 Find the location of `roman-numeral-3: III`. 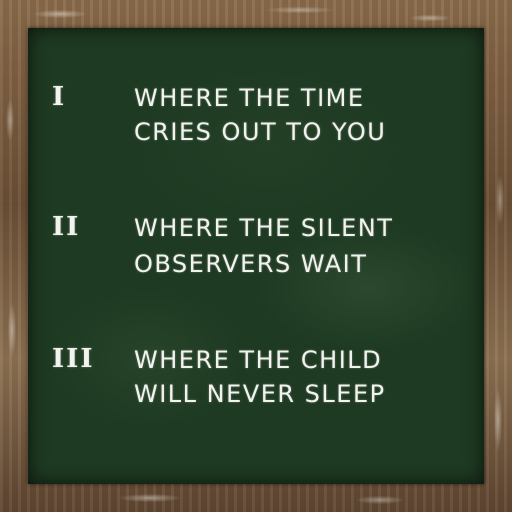

roman-numeral-3: III is located at coordinates (73, 359).